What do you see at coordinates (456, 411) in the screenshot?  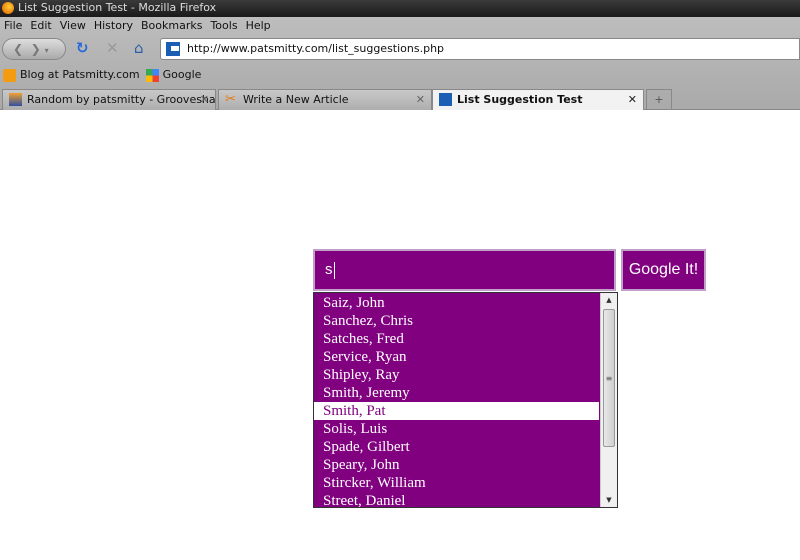 I see `list-item: Smith, Pat` at bounding box center [456, 411].